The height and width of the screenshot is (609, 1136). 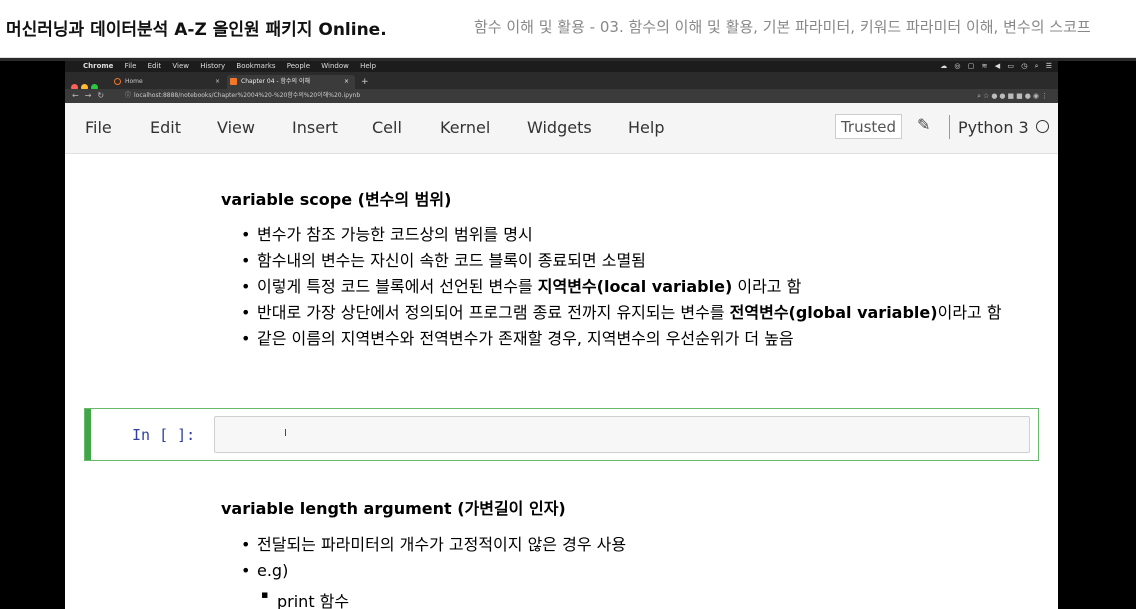 I want to click on course-title: 머신러닝과 데이터분석 A-Z 올인원 패키지 Online., so click(x=196, y=30).